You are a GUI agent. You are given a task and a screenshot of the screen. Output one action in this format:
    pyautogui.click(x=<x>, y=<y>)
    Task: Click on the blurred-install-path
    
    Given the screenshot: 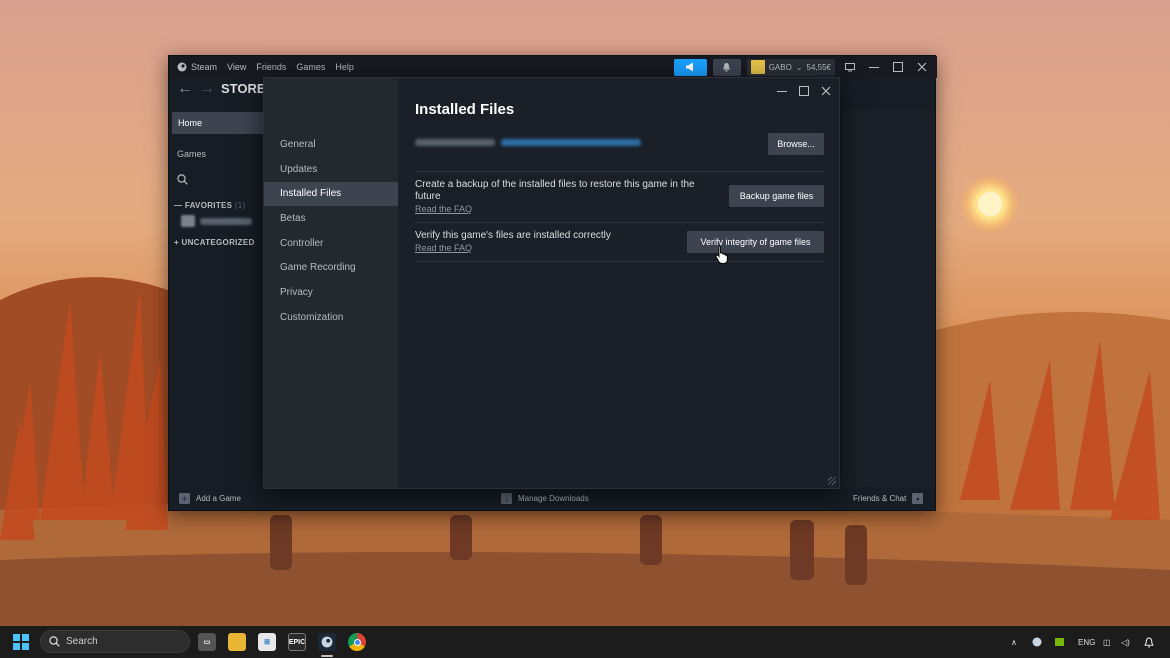 What is the action you would take?
    pyautogui.click(x=528, y=142)
    